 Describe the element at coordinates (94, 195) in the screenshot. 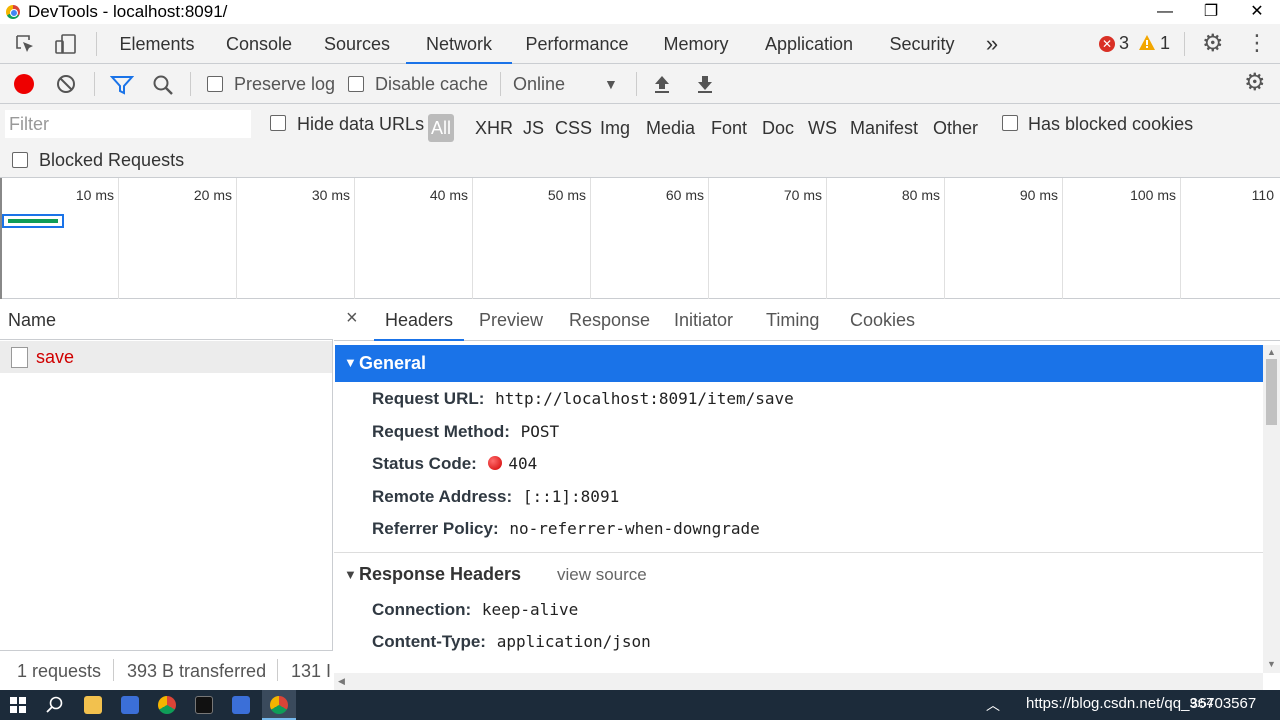

I see `overview-tick-label: 10 ms` at that location.